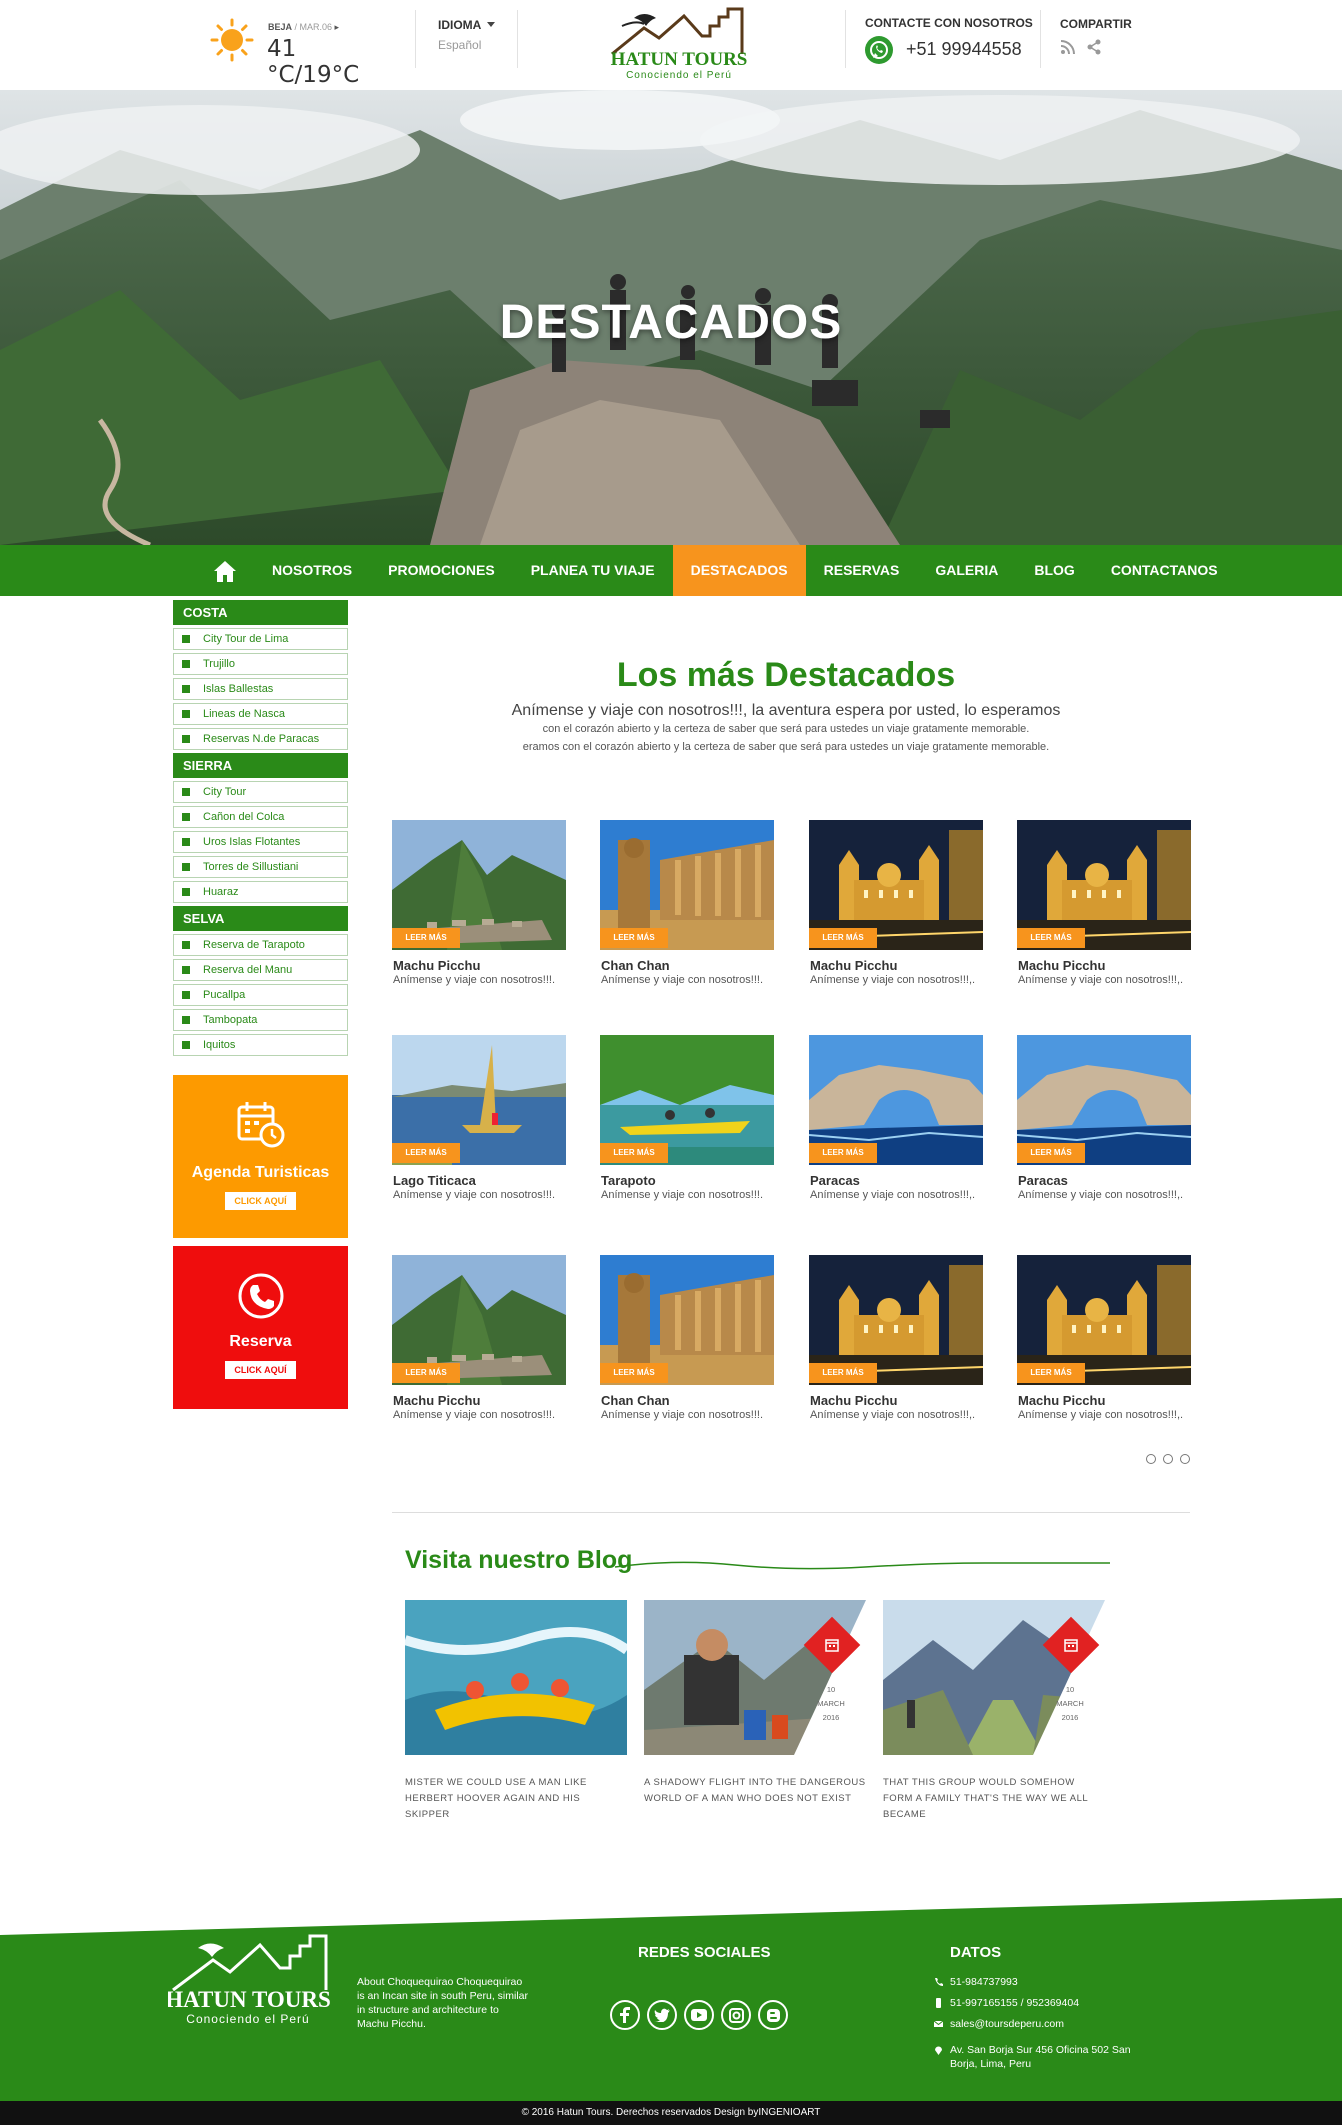 This screenshot has height=2125, width=1342. What do you see at coordinates (260, 765) in the screenshot?
I see `category-sierra: SIERRA` at bounding box center [260, 765].